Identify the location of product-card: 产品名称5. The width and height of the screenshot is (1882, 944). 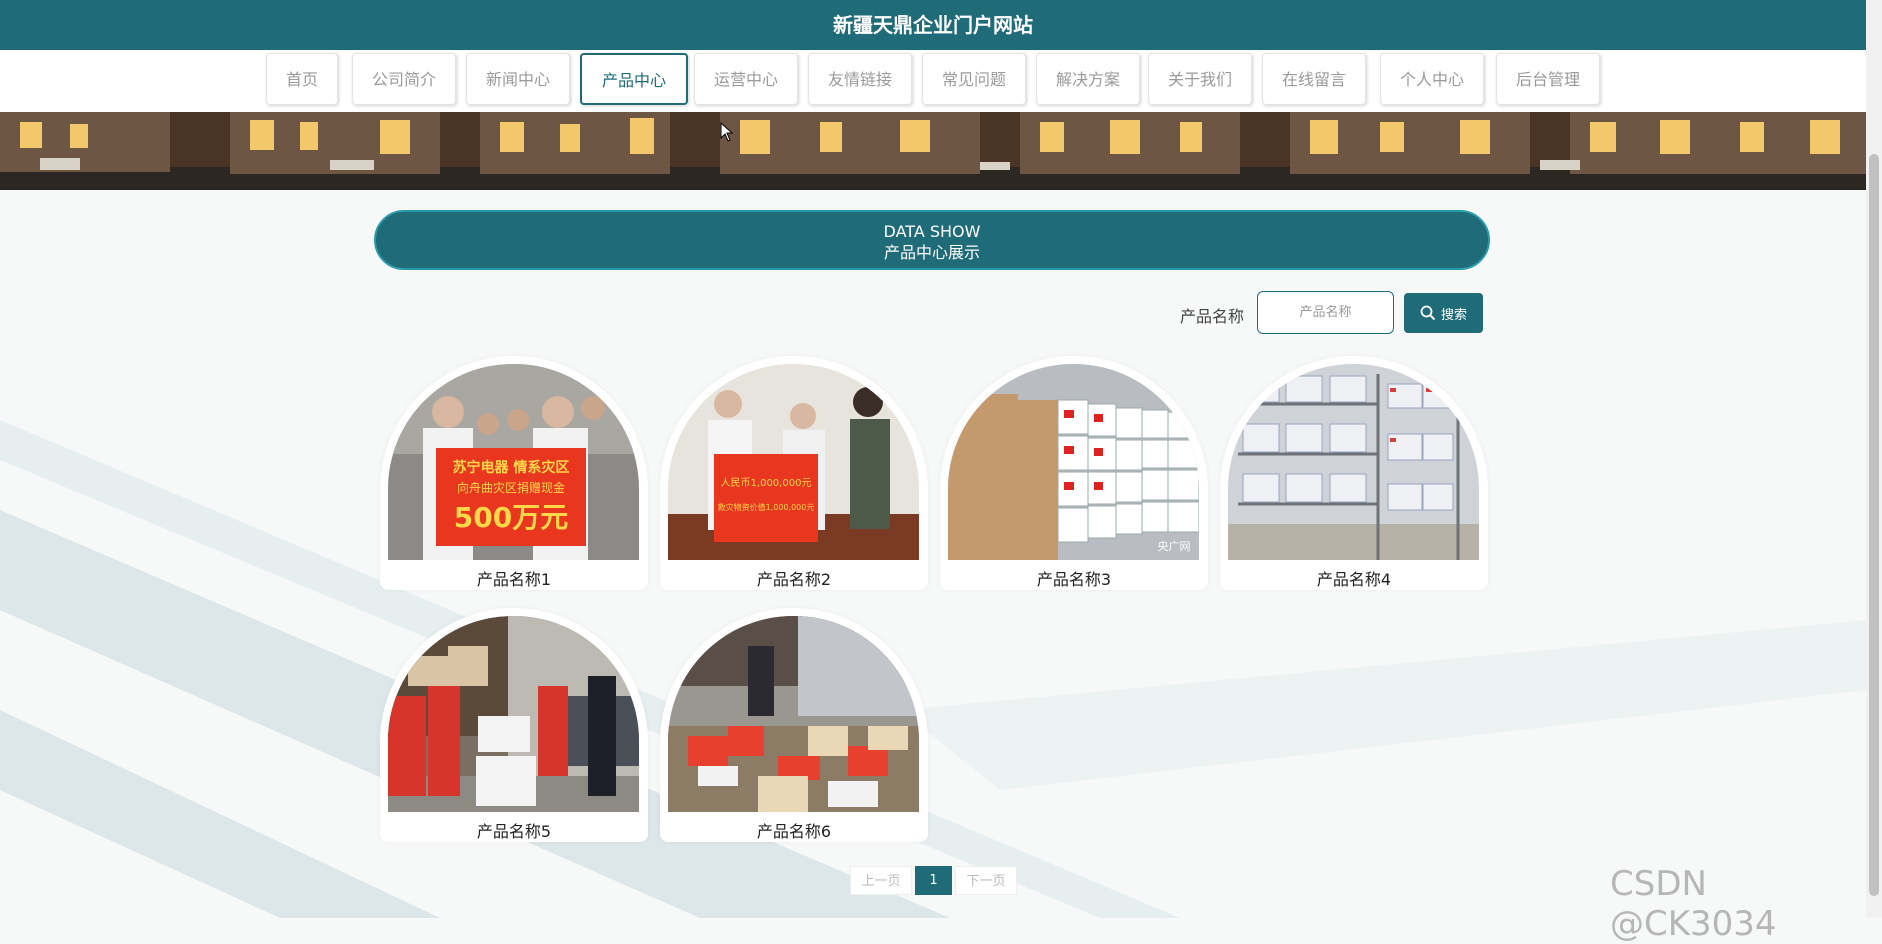
(514, 725).